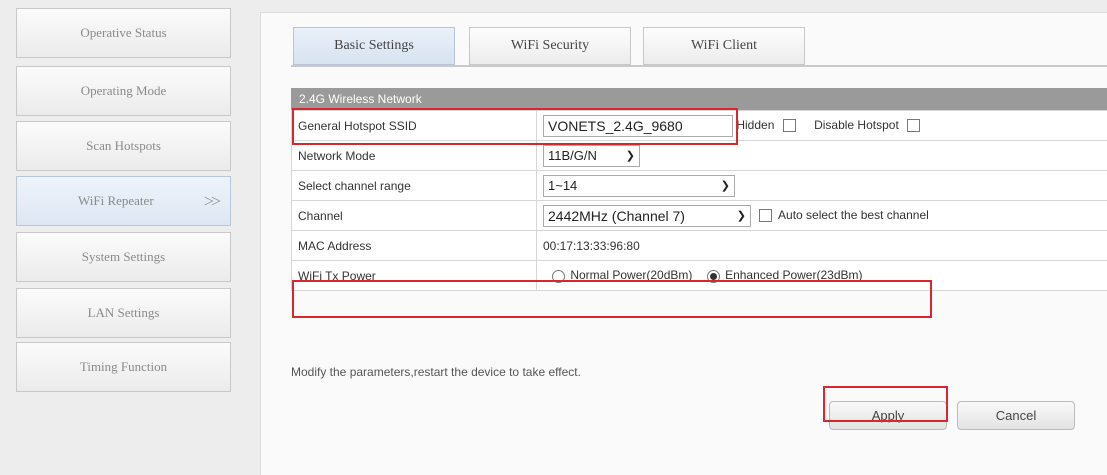 This screenshot has height=475, width=1107. Describe the element at coordinates (563, 185) in the screenshot. I see `select-value: 1~14` at that location.